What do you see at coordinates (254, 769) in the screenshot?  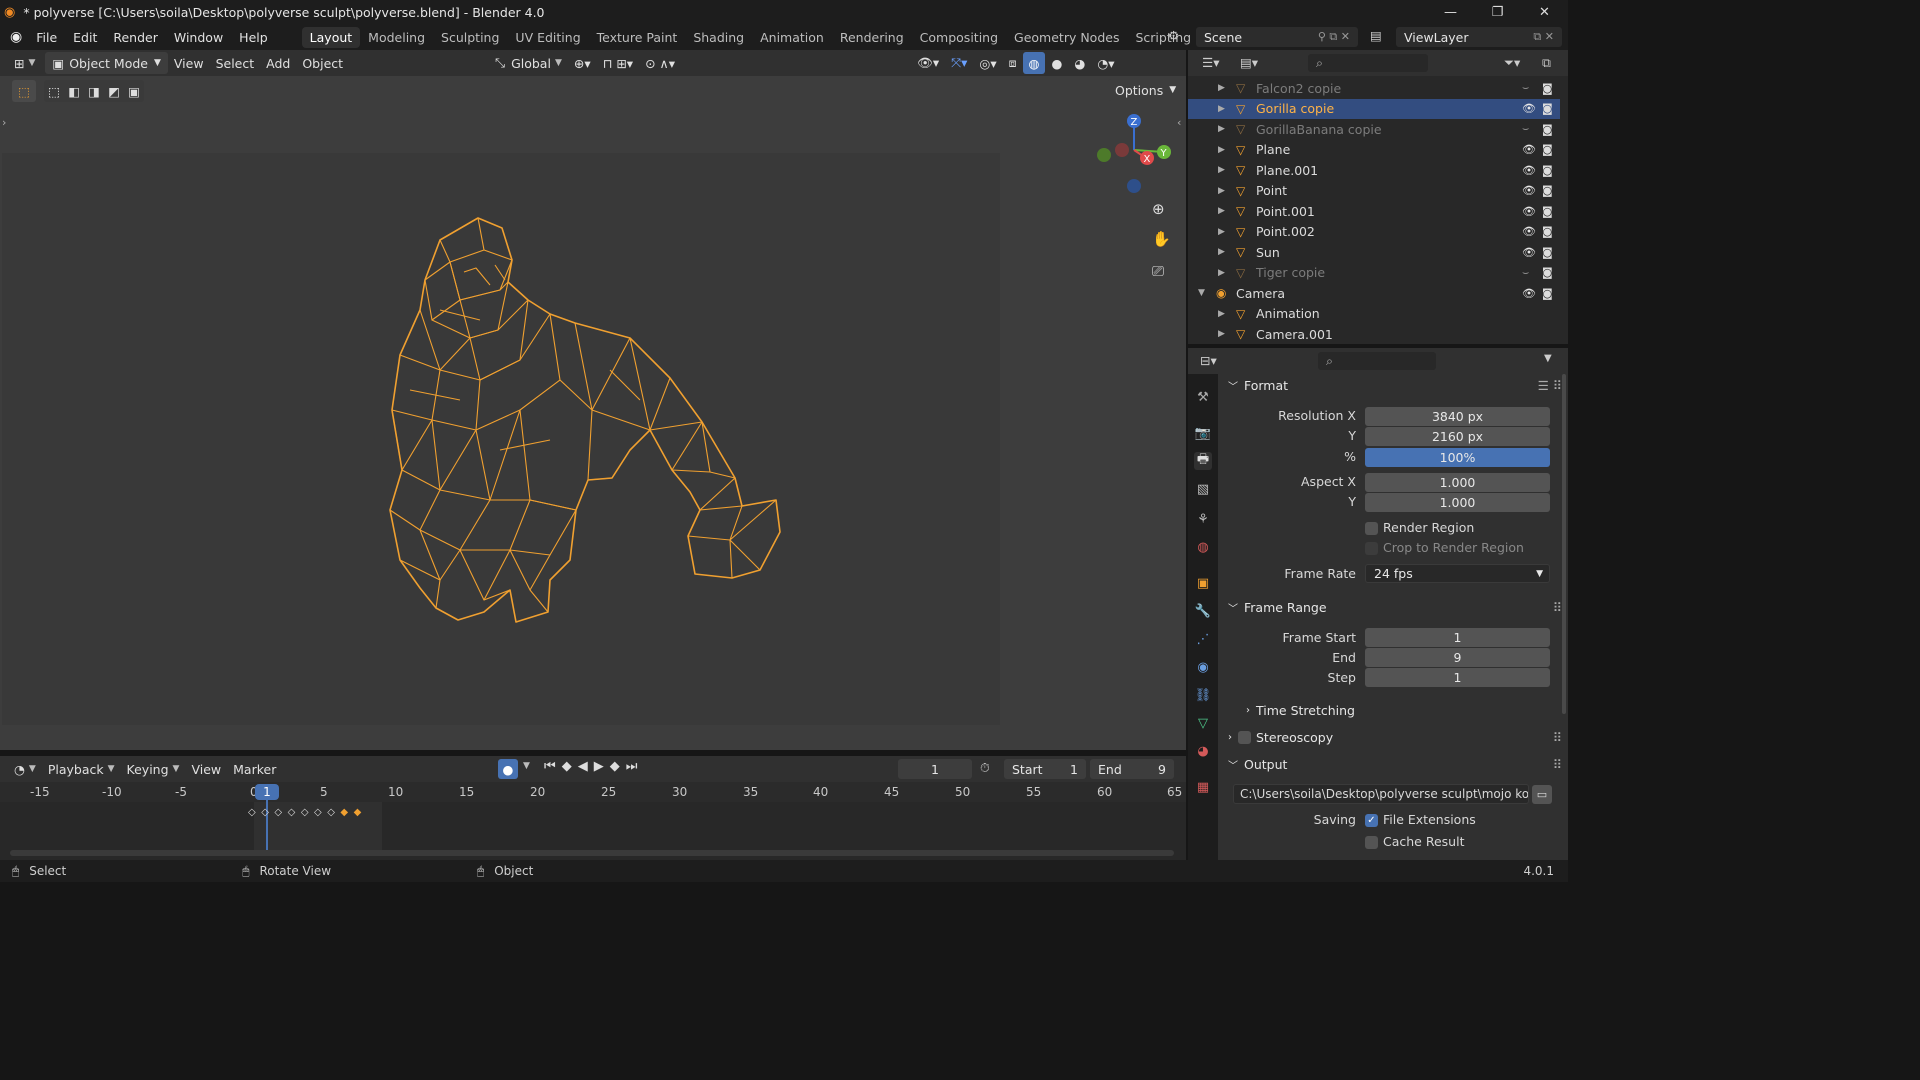 I see `timeline-menu-marker: Marker` at bounding box center [254, 769].